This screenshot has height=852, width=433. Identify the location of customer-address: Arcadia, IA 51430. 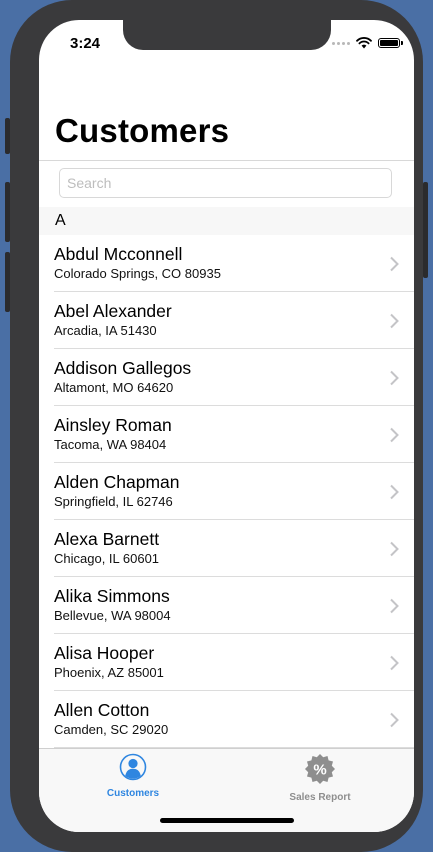
(105, 330).